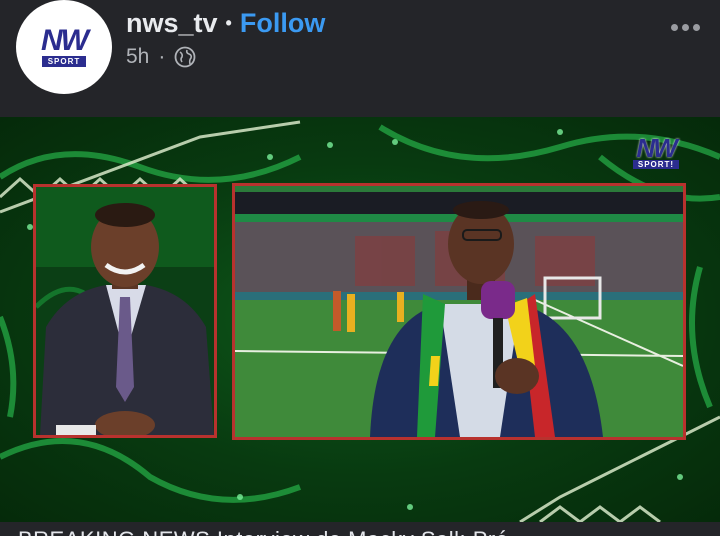 Image resolution: width=720 pixels, height=536 pixels. I want to click on channel-watermark-logo: NW SPORT!, so click(656, 153).